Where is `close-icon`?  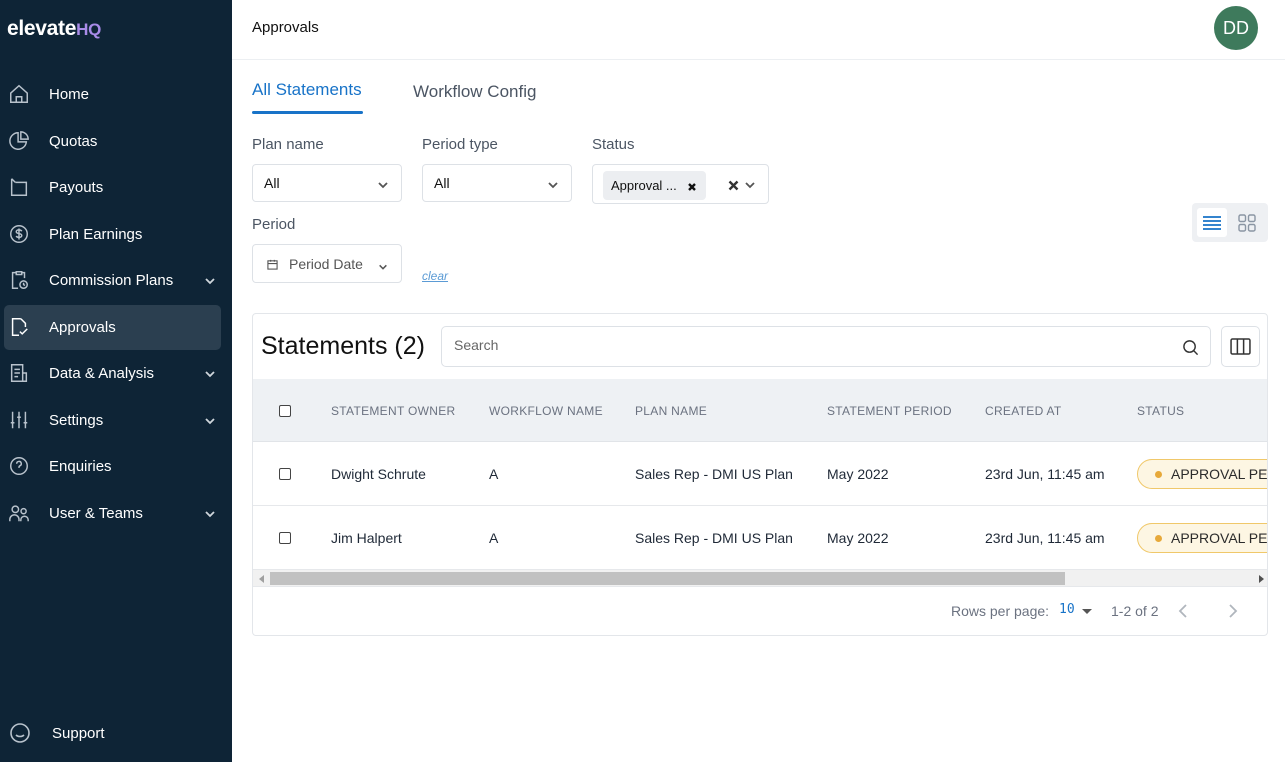
close-icon is located at coordinates (692, 185).